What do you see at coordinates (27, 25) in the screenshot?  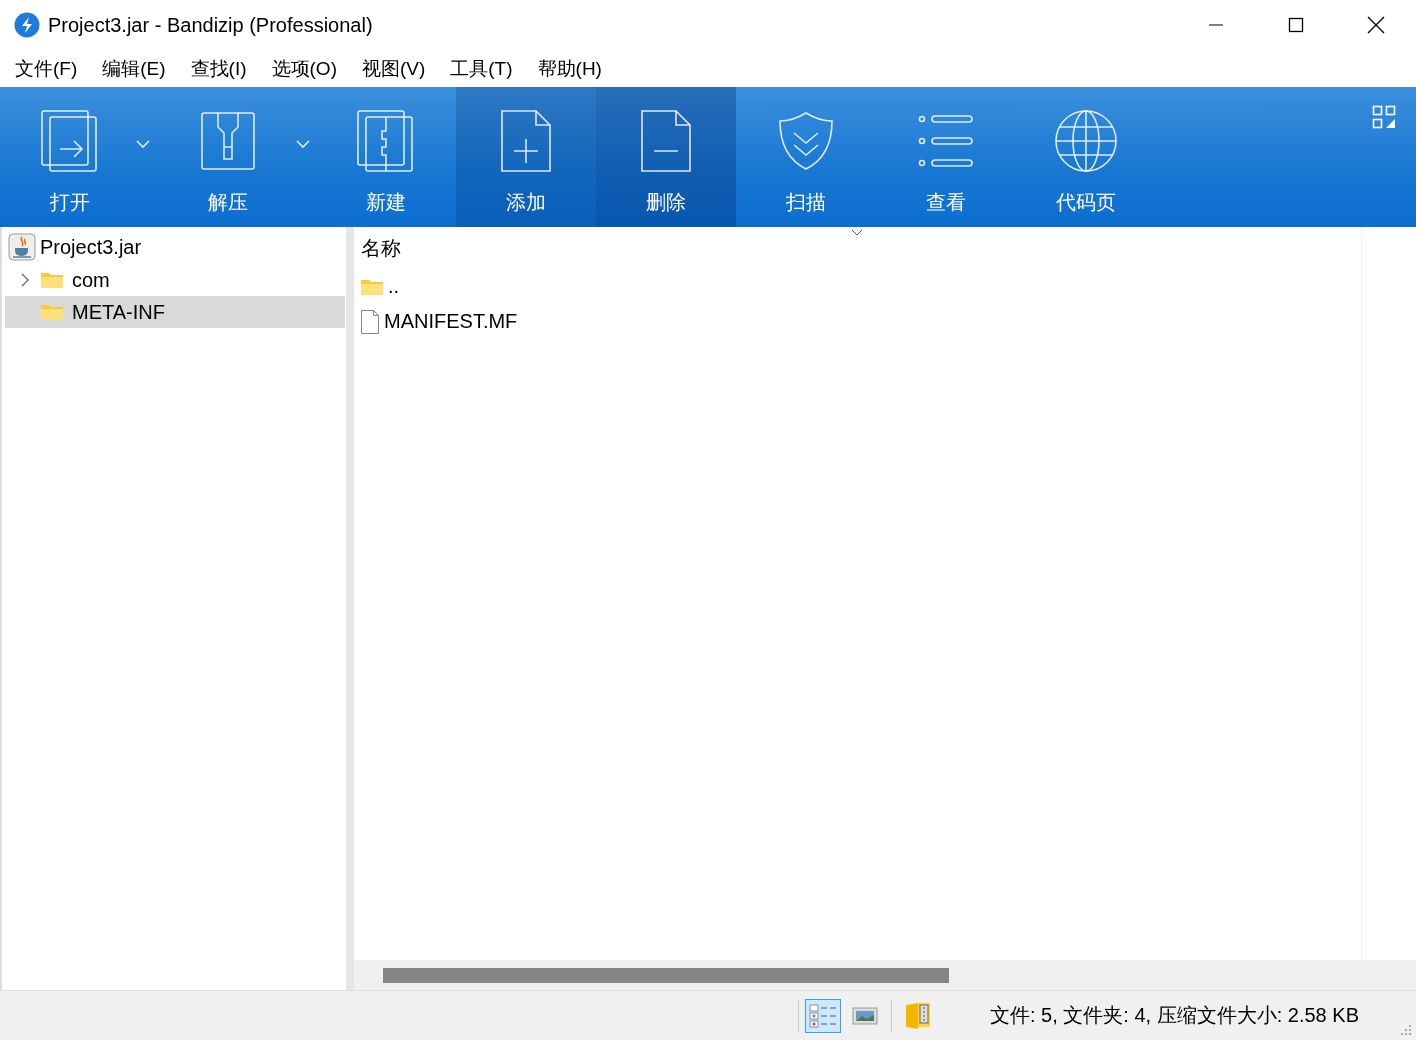 I see `app-logo-icon` at bounding box center [27, 25].